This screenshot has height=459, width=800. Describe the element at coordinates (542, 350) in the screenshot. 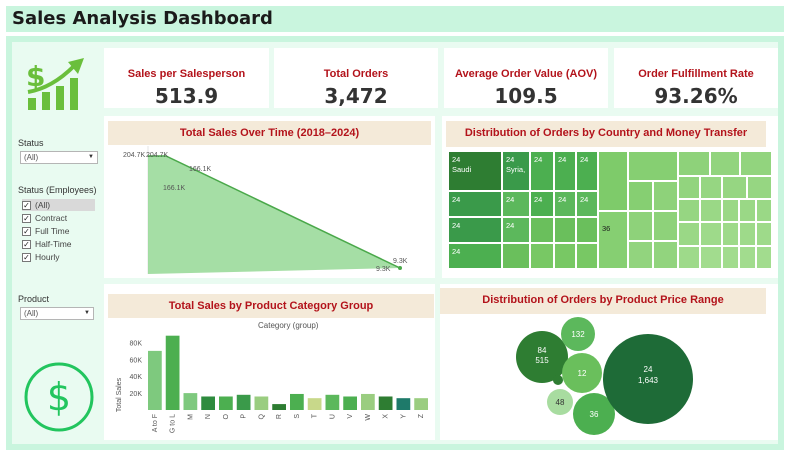

I see `bubble-label: 84` at that location.